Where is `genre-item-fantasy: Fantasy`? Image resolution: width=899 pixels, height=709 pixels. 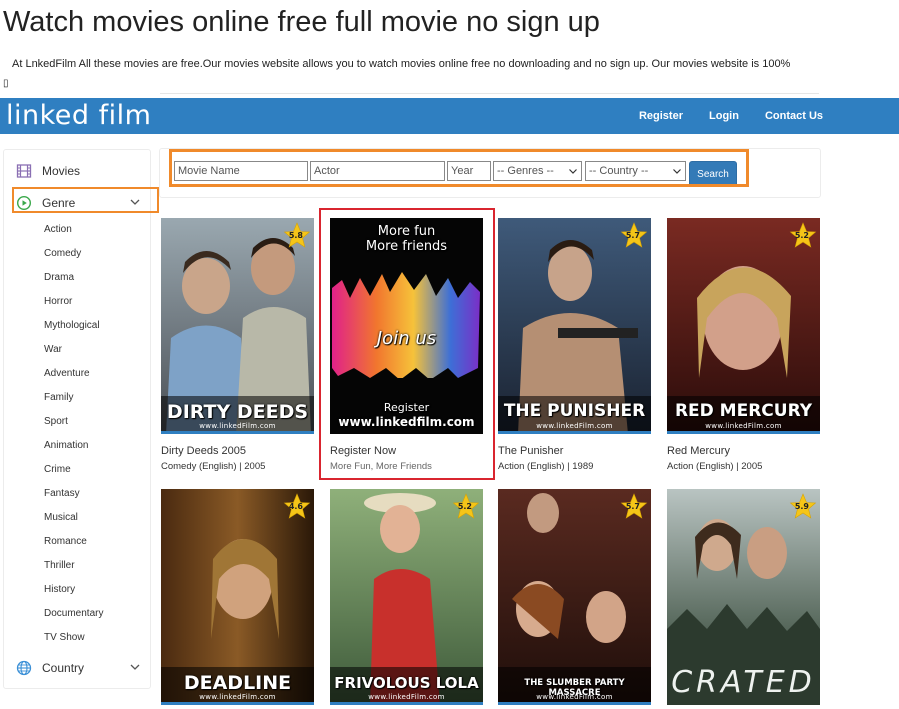 genre-item-fantasy: Fantasy is located at coordinates (73, 498).